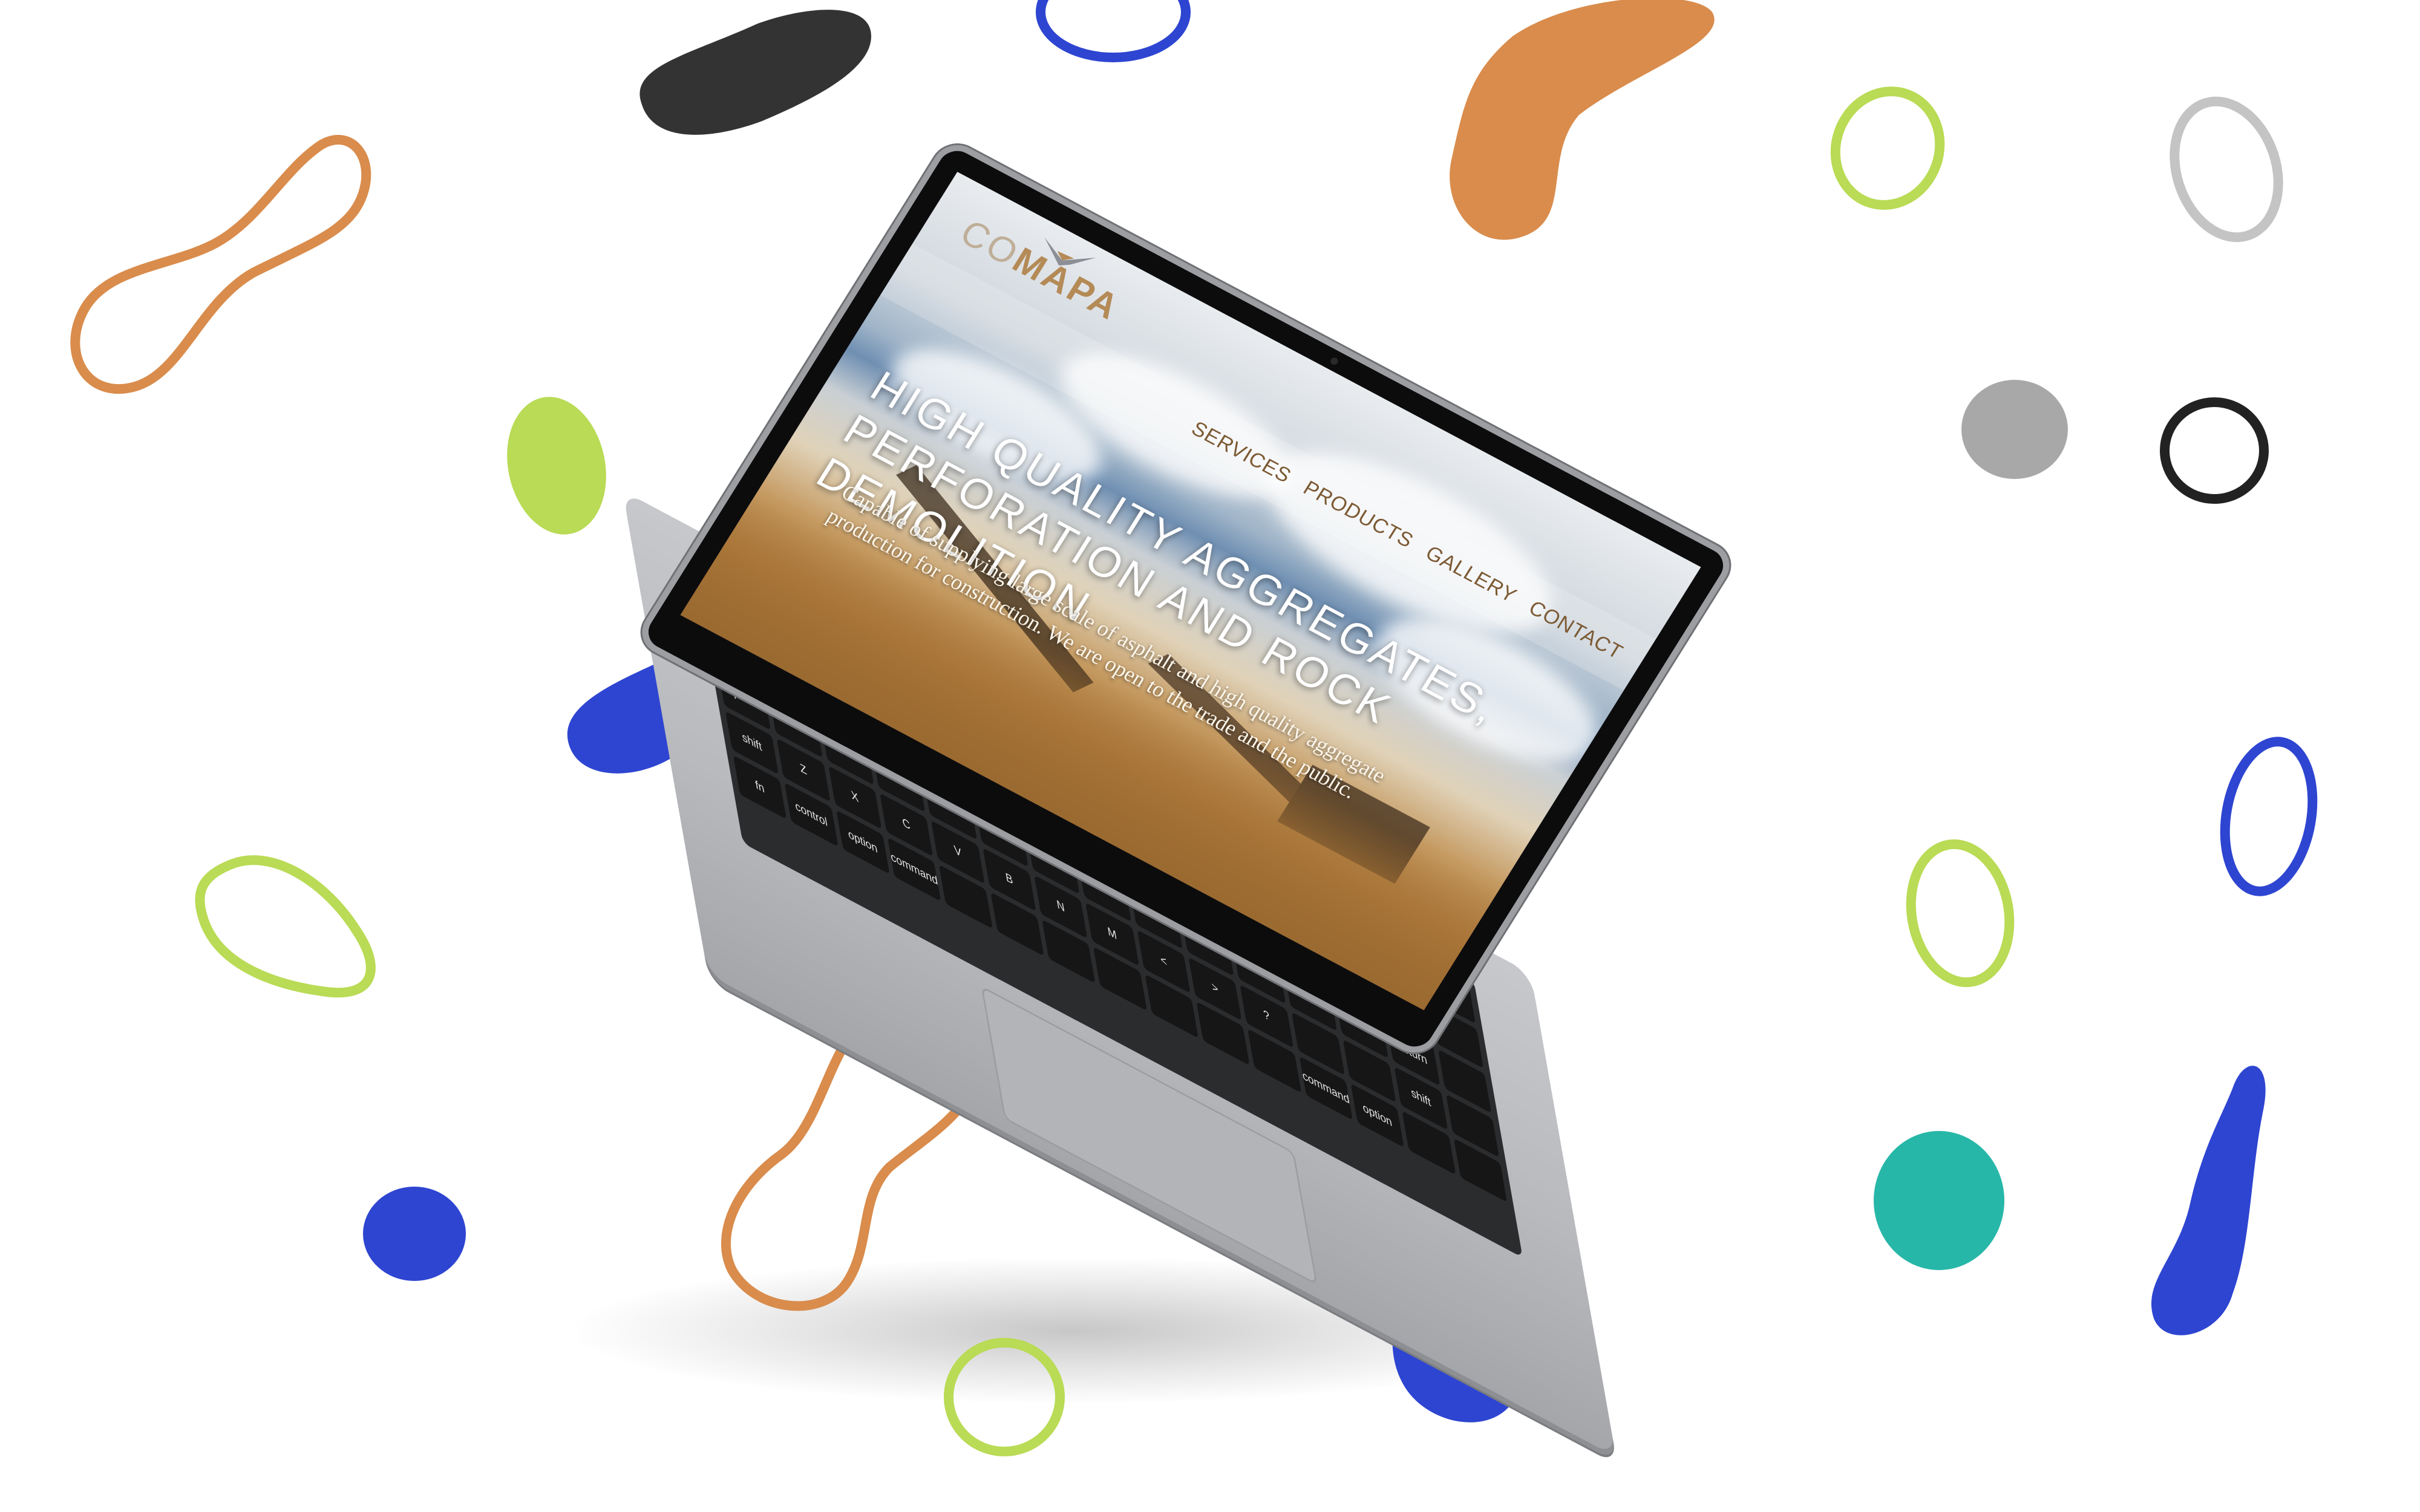 This screenshot has height=1512, width=2420. What do you see at coordinates (811, 815) in the screenshot?
I see `keyboard-key: control` at bounding box center [811, 815].